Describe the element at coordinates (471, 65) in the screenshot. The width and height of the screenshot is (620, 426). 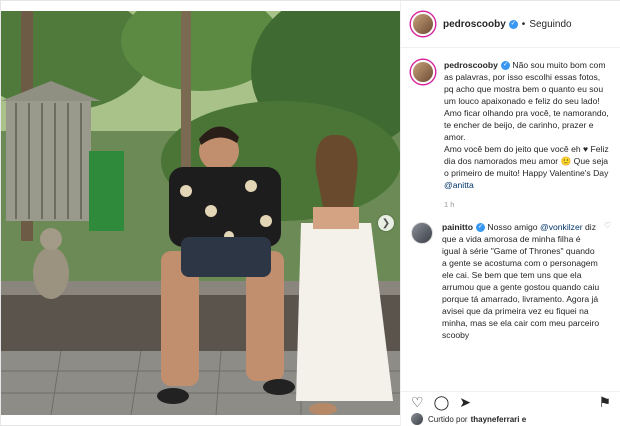
I see `caption-username: pedroscooby` at that location.